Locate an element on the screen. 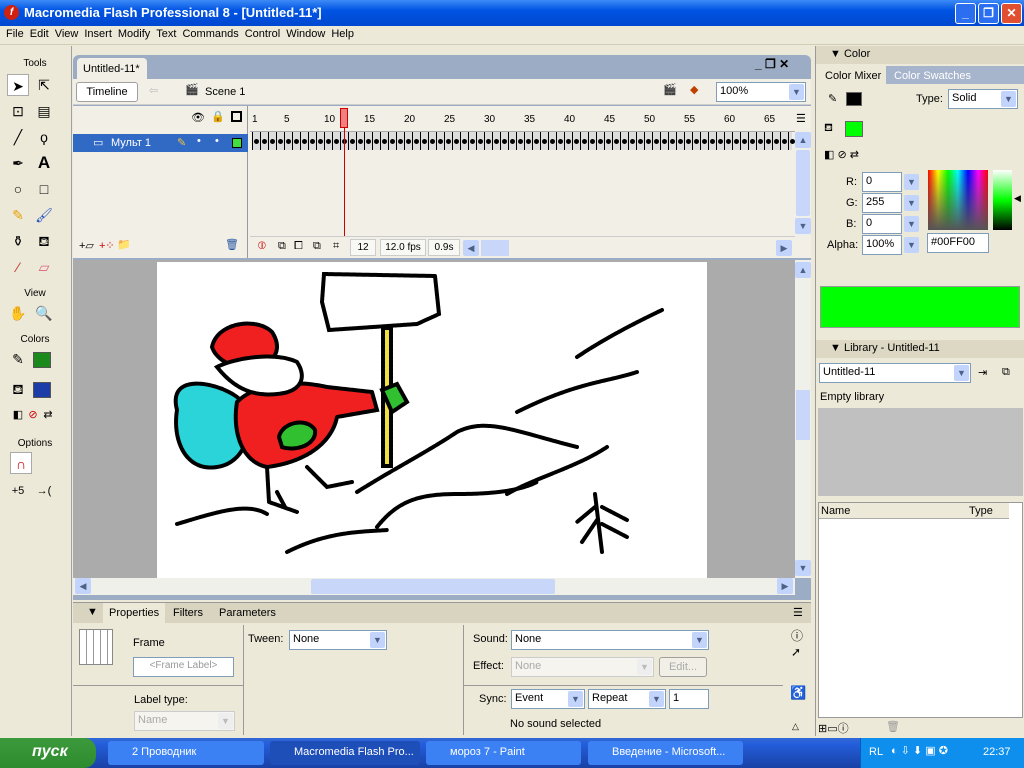 The height and width of the screenshot is (768, 1024). timeline-menu-icon: ☰ is located at coordinates (801, 118).